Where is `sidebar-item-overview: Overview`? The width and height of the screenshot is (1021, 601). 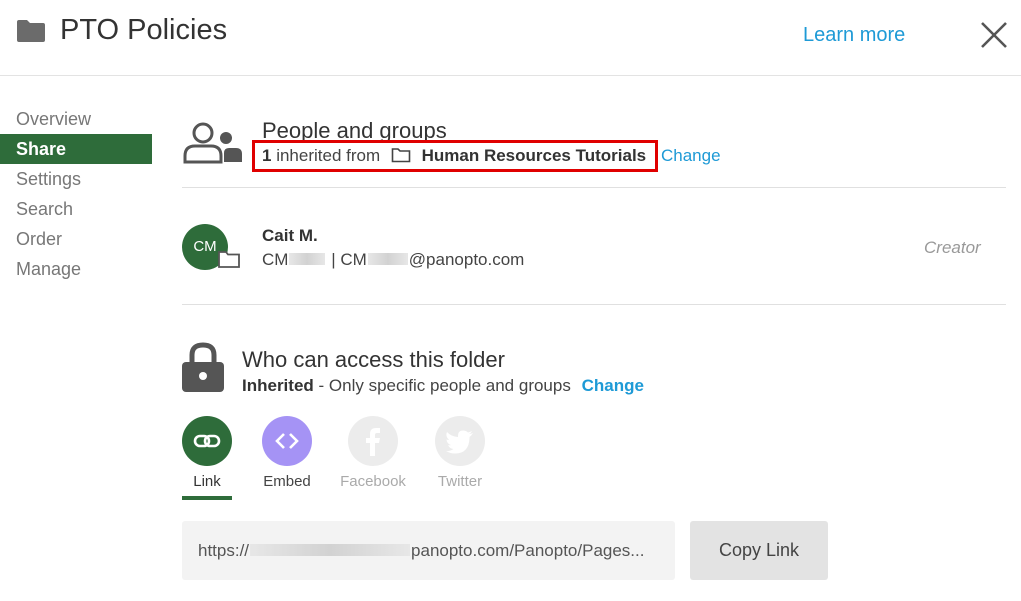 sidebar-item-overview: Overview is located at coordinates (76, 119).